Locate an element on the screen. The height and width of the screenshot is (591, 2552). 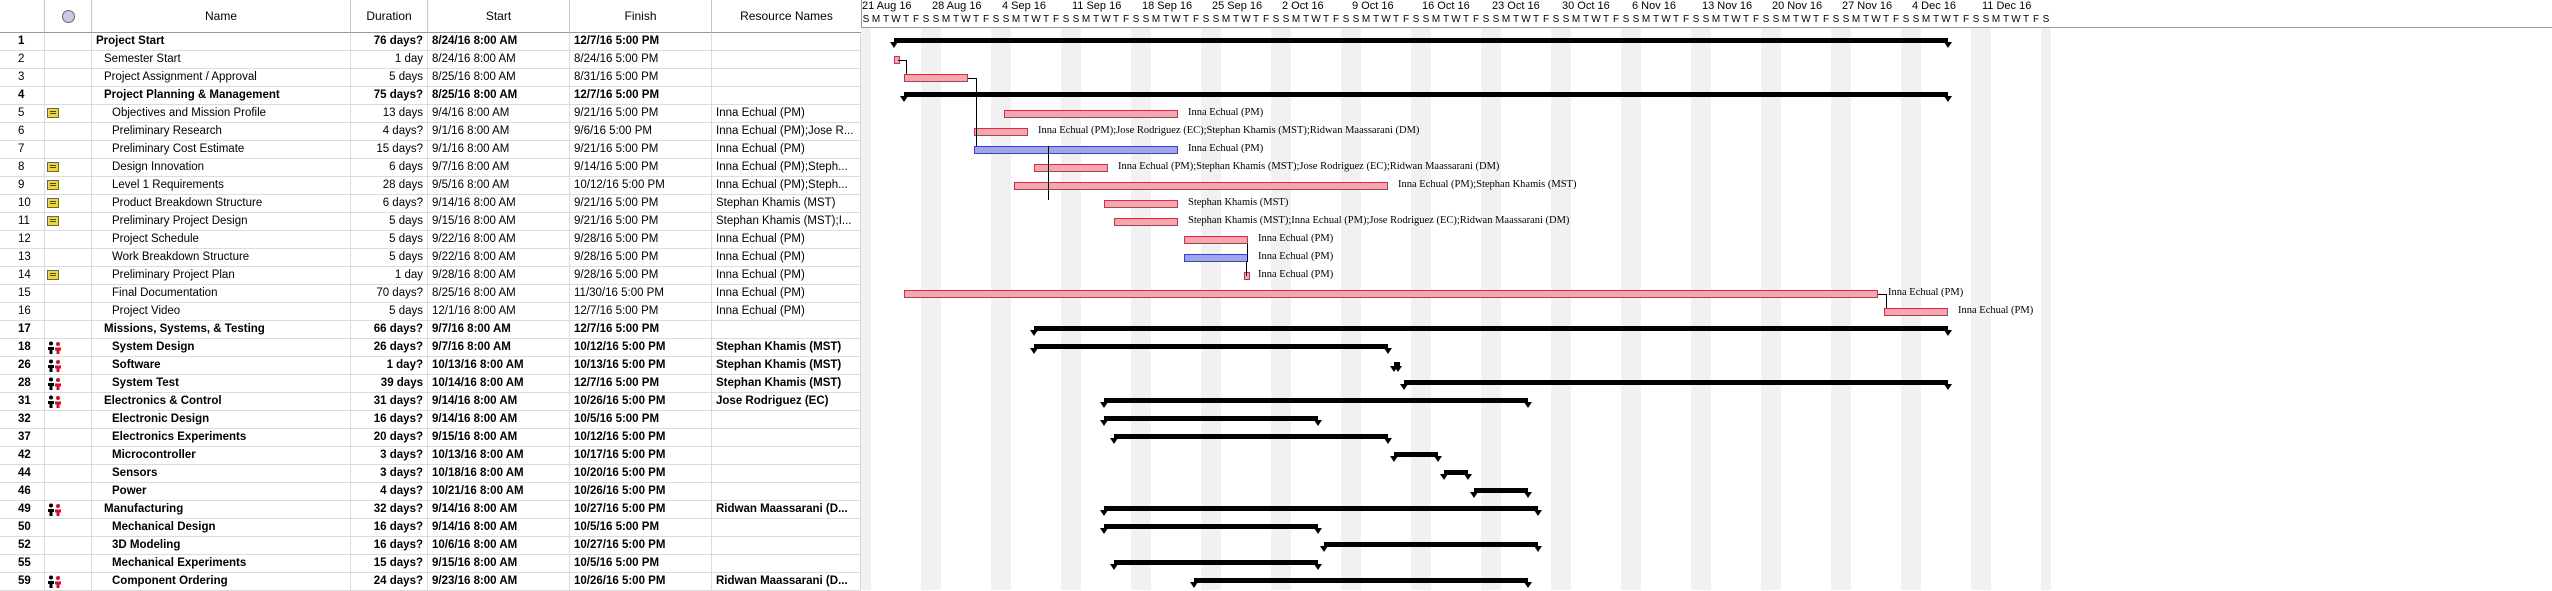
column-header-id is located at coordinates (22, 16).